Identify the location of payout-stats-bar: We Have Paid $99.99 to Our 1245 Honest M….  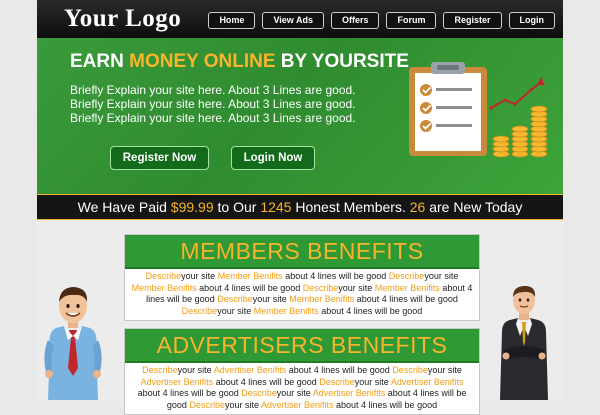
(300, 207).